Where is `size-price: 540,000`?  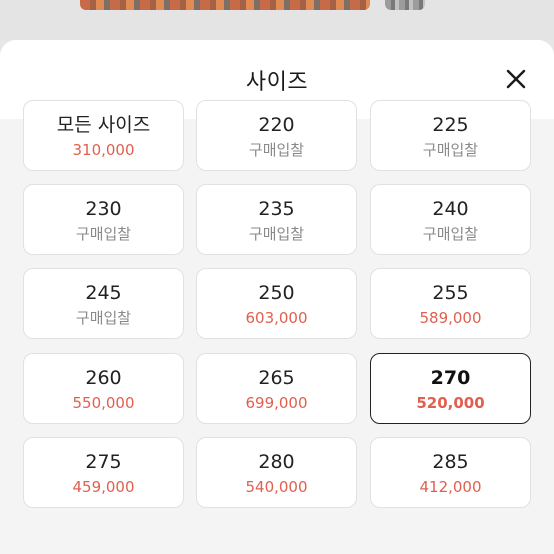
size-price: 540,000 is located at coordinates (276, 487).